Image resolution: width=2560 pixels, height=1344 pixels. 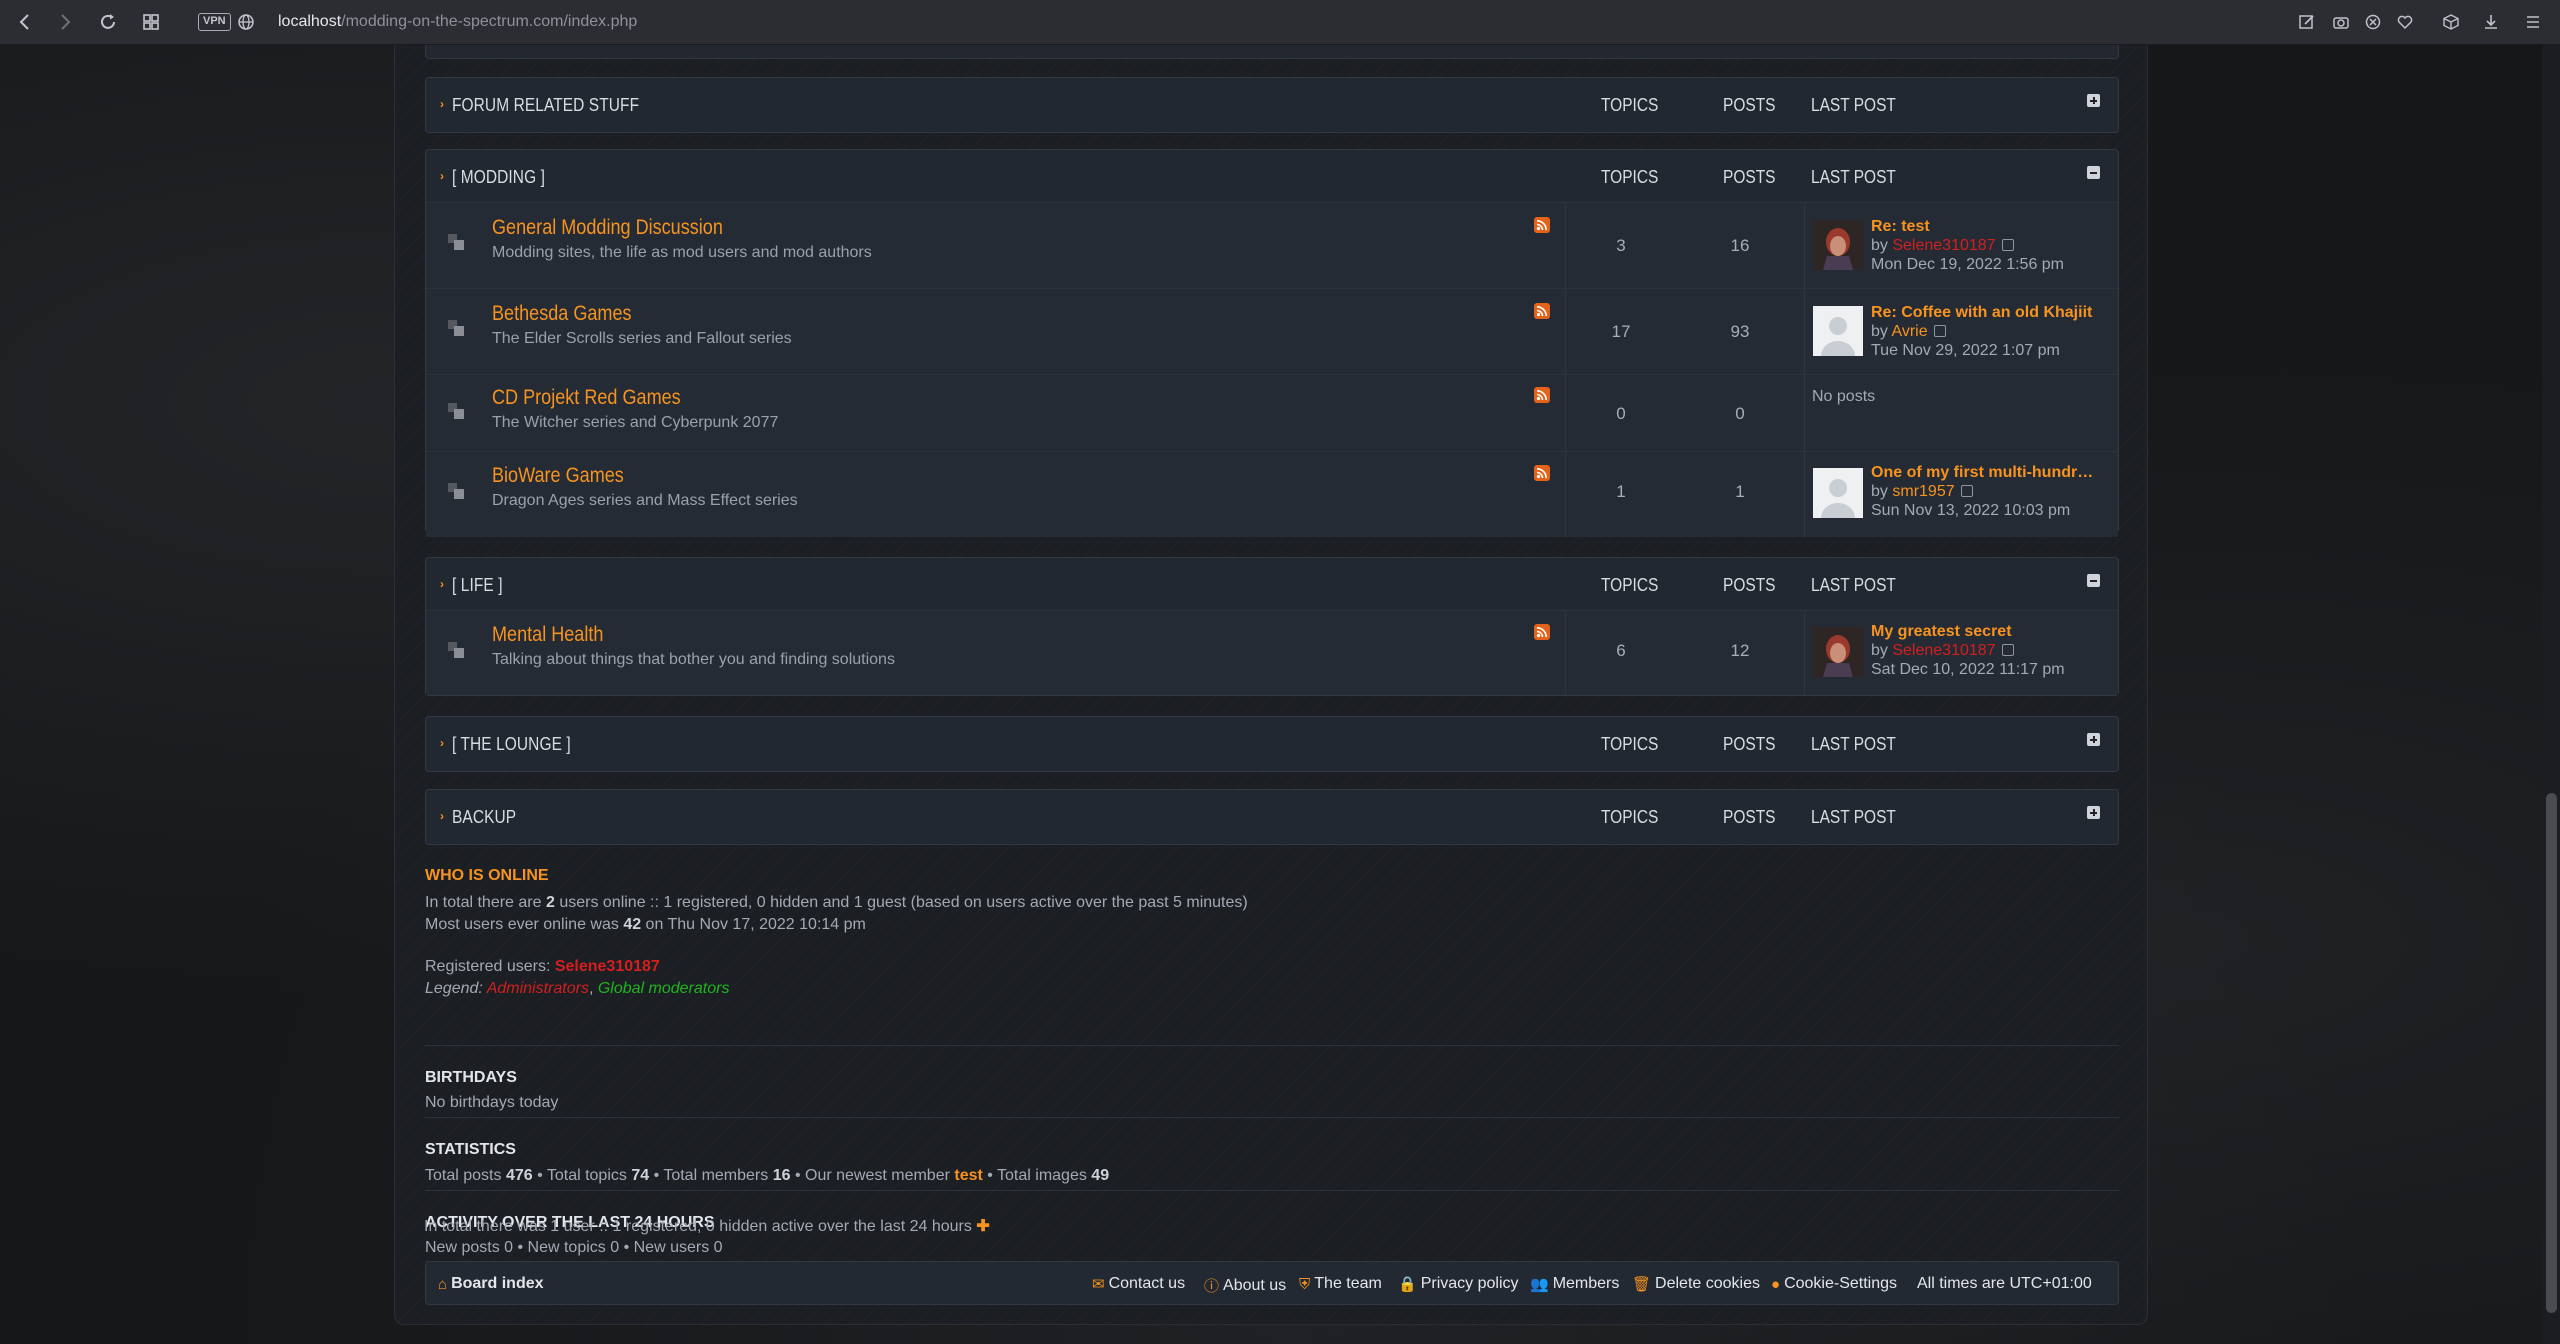 I want to click on delete-cookies-link: 🗑 Delete cookies, so click(x=1696, y=1284).